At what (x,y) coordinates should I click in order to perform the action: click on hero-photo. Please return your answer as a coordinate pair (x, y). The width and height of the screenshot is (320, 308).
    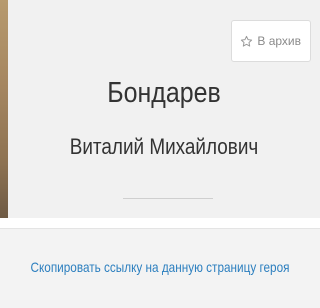
    Looking at the image, I should click on (4, 109).